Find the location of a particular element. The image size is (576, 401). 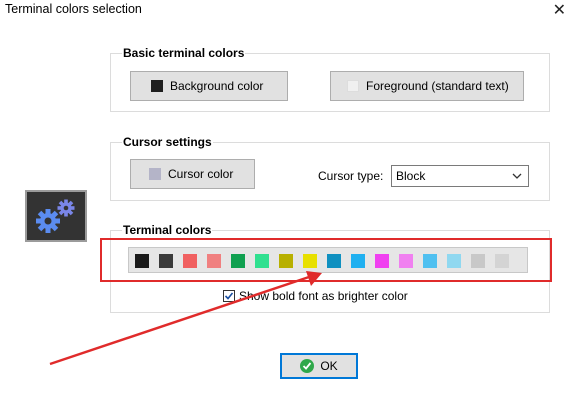

ok-button: OK is located at coordinates (319, 366).